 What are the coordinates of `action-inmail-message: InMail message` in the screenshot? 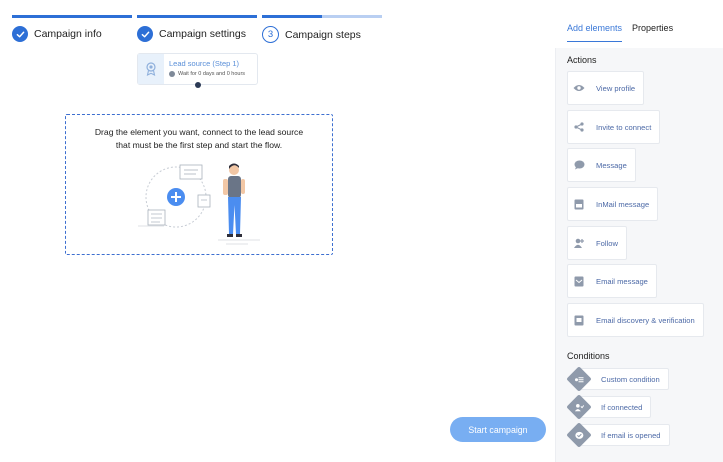 It's located at (613, 204).